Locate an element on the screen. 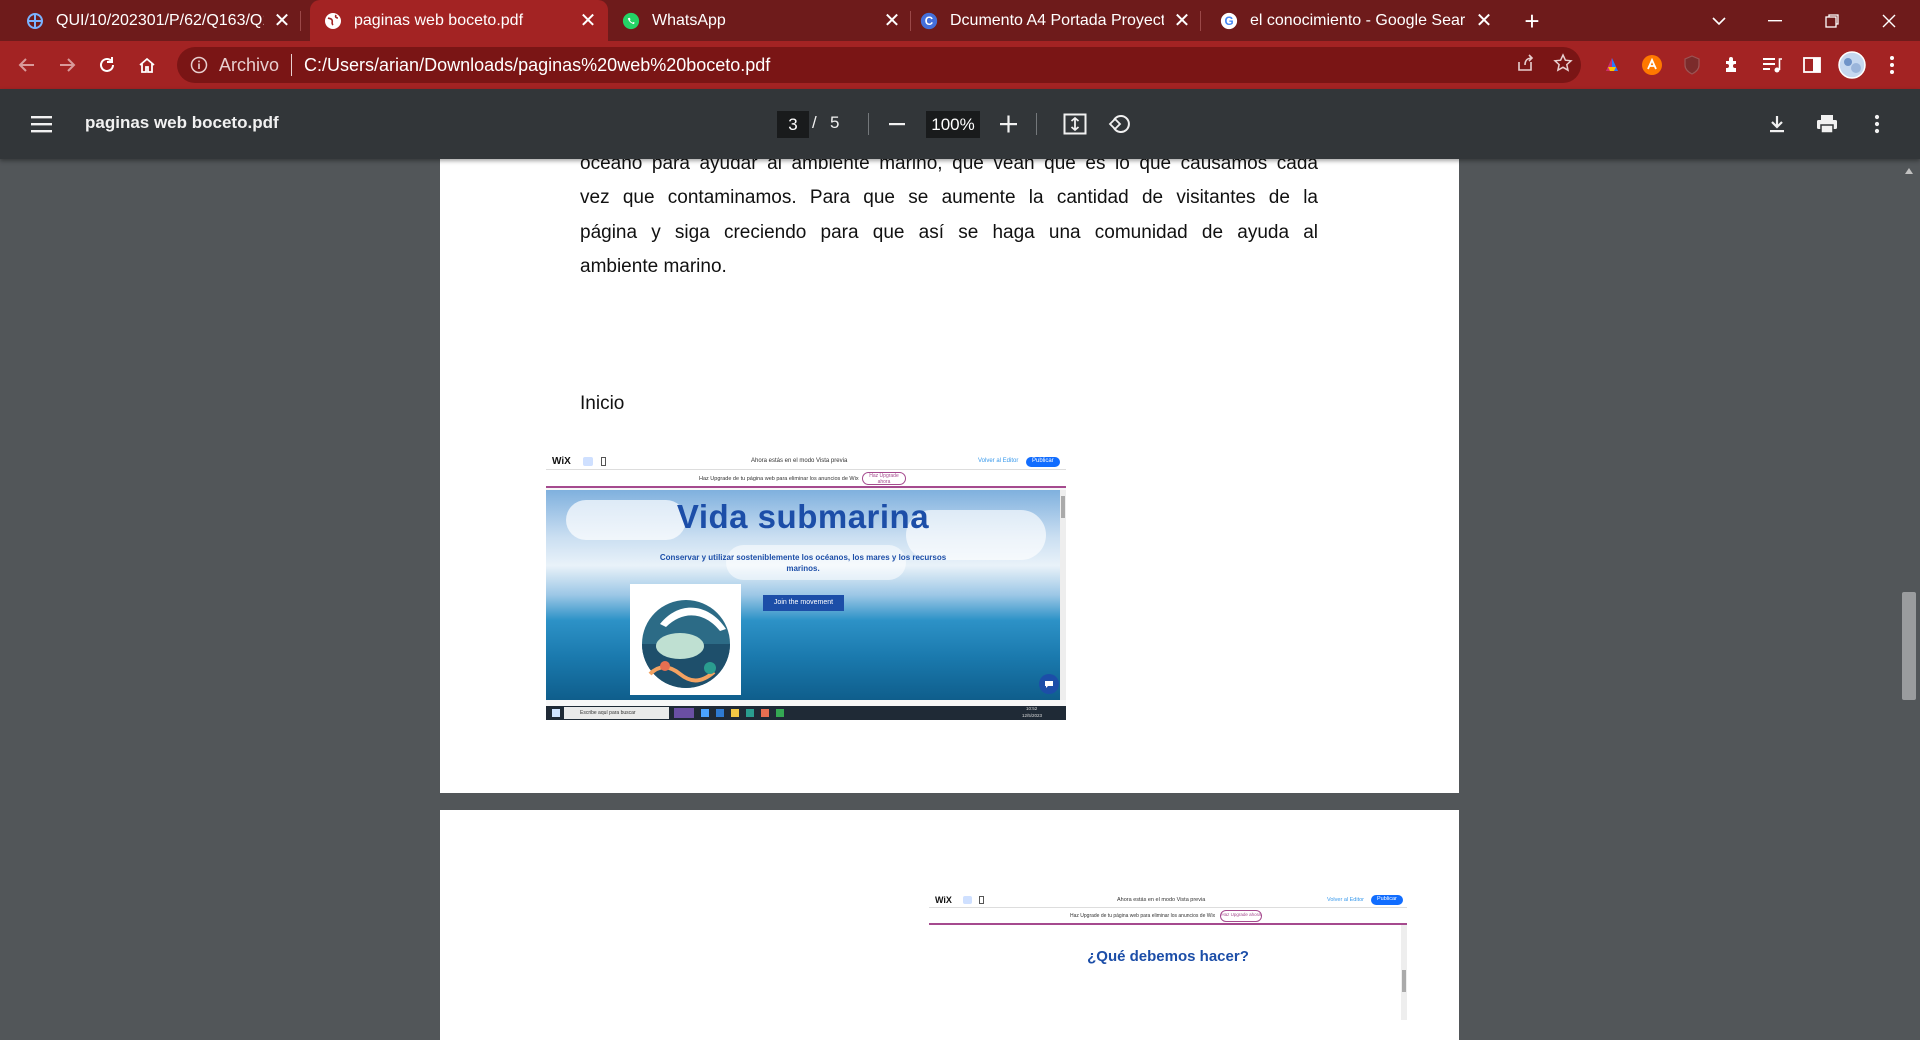 The height and width of the screenshot is (1040, 1920). chat-bubble-icon is located at coordinates (1049, 684).